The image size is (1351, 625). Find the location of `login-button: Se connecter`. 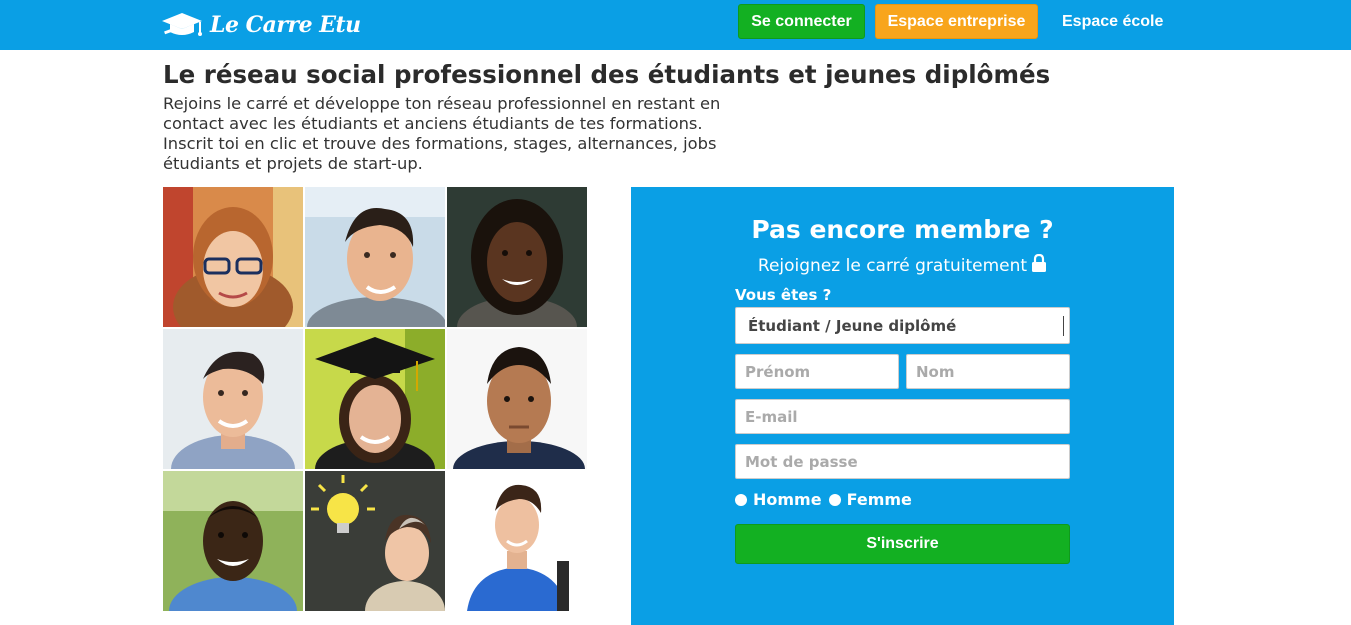

login-button: Se connecter is located at coordinates (801, 21).